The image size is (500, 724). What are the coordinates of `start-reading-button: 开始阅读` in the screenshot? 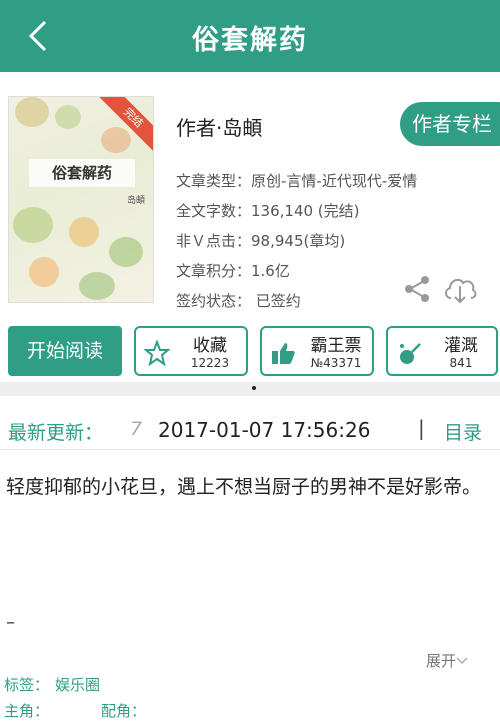 It's located at (65, 351).